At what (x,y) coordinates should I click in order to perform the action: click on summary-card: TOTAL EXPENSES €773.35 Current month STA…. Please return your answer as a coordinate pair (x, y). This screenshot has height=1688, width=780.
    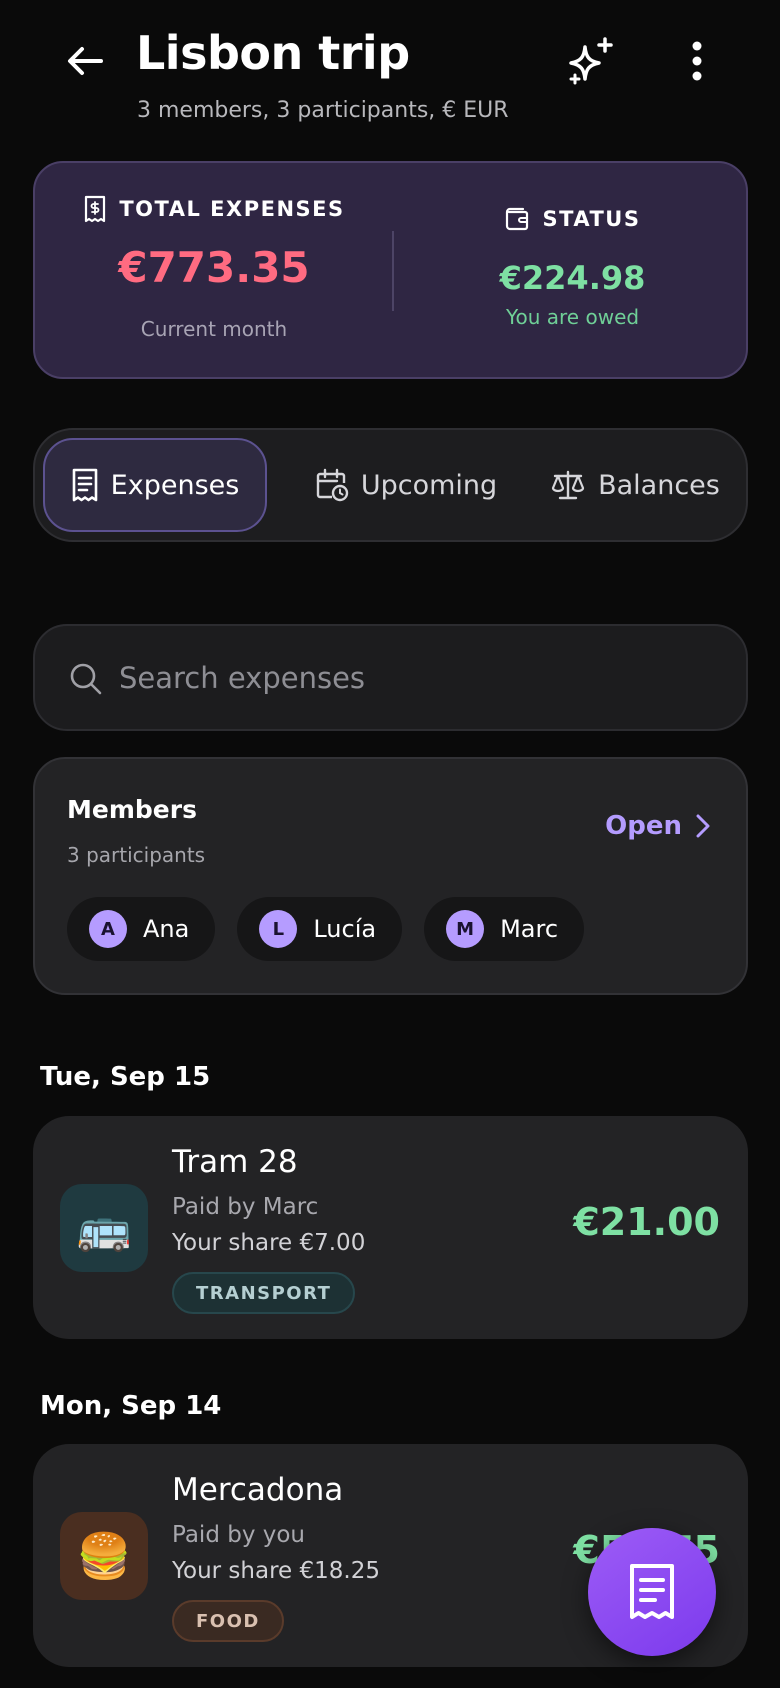
    Looking at the image, I should click on (390, 270).